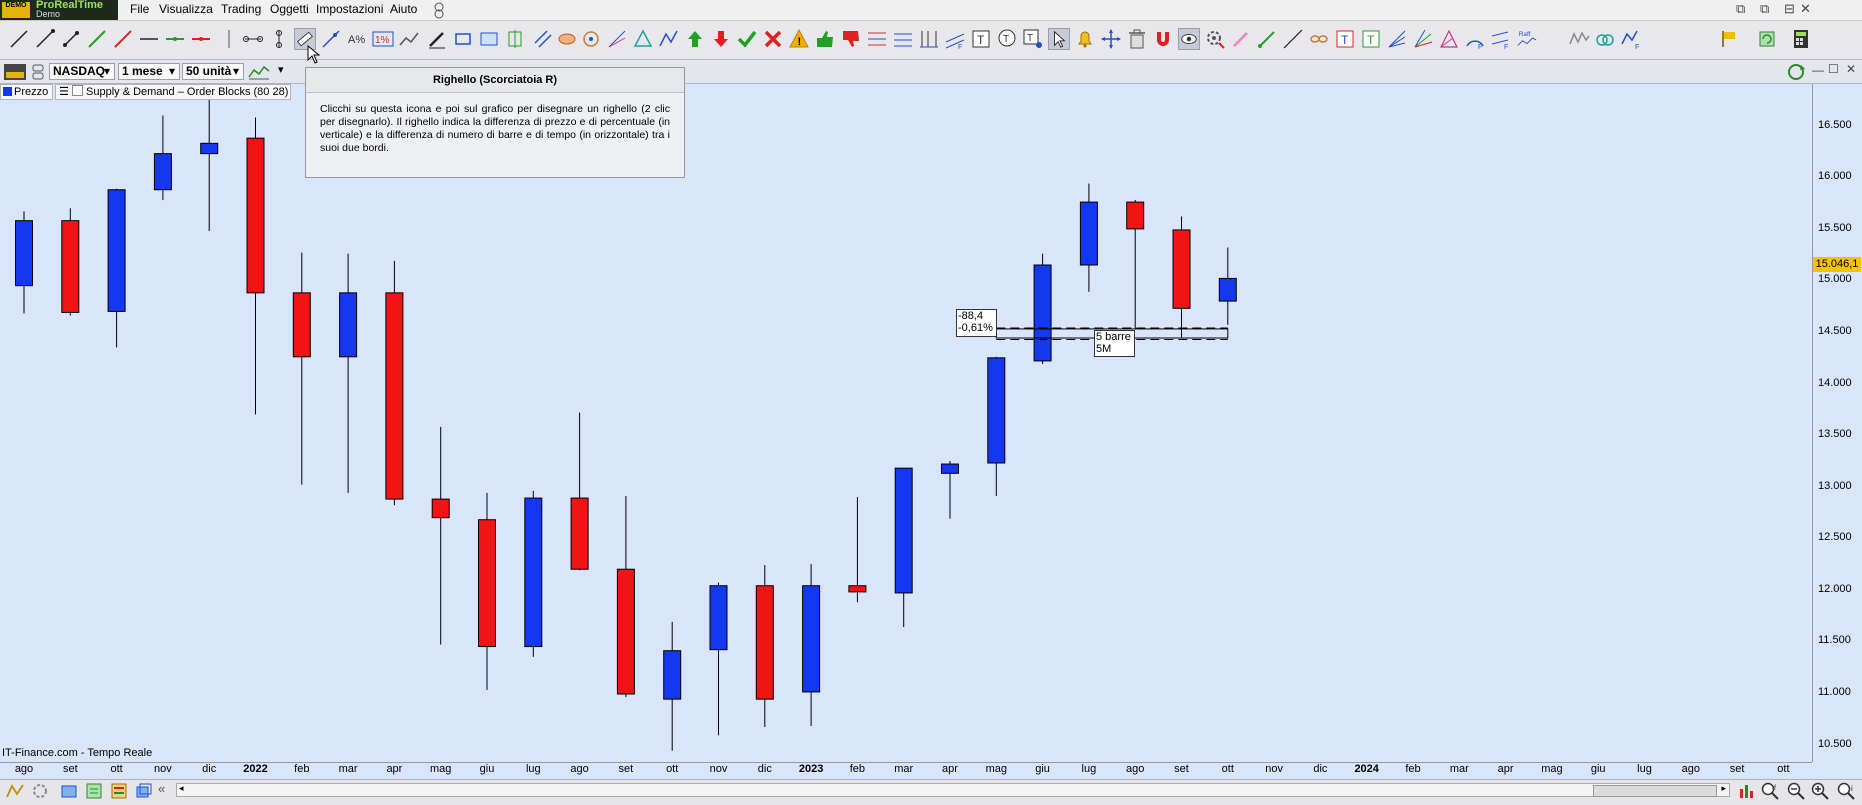 The image size is (1862, 805). I want to click on y-tick-label: 11.500, so click(1834, 640).